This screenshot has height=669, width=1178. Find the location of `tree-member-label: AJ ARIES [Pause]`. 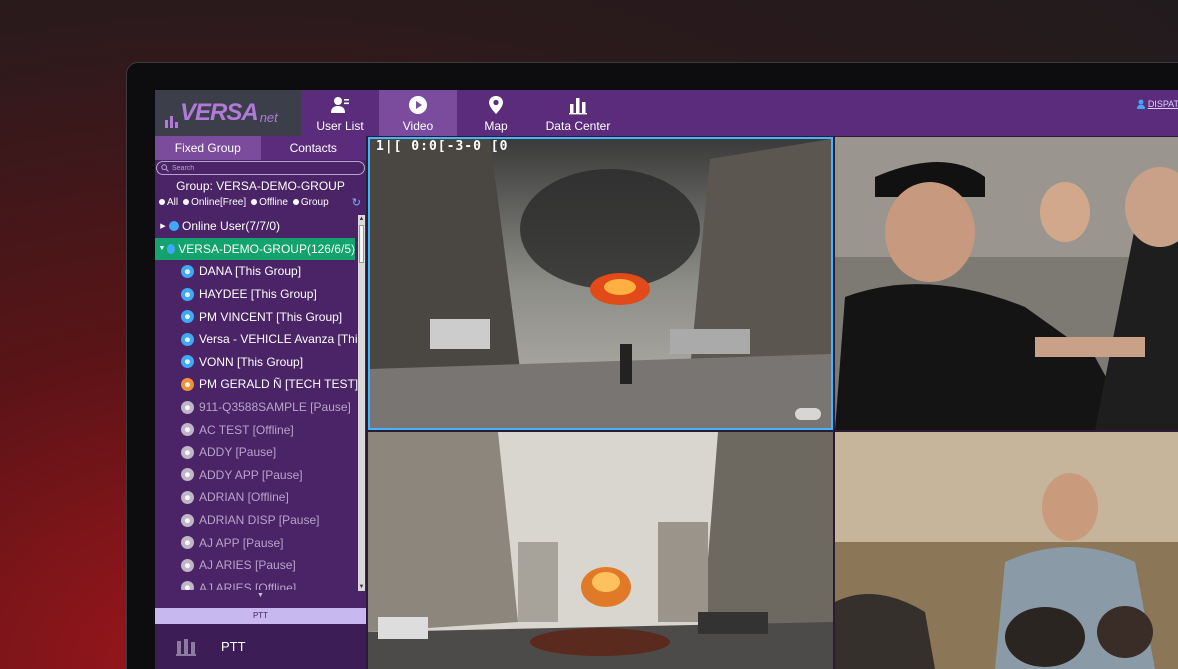

tree-member-label: AJ ARIES [Pause] is located at coordinates (247, 565).